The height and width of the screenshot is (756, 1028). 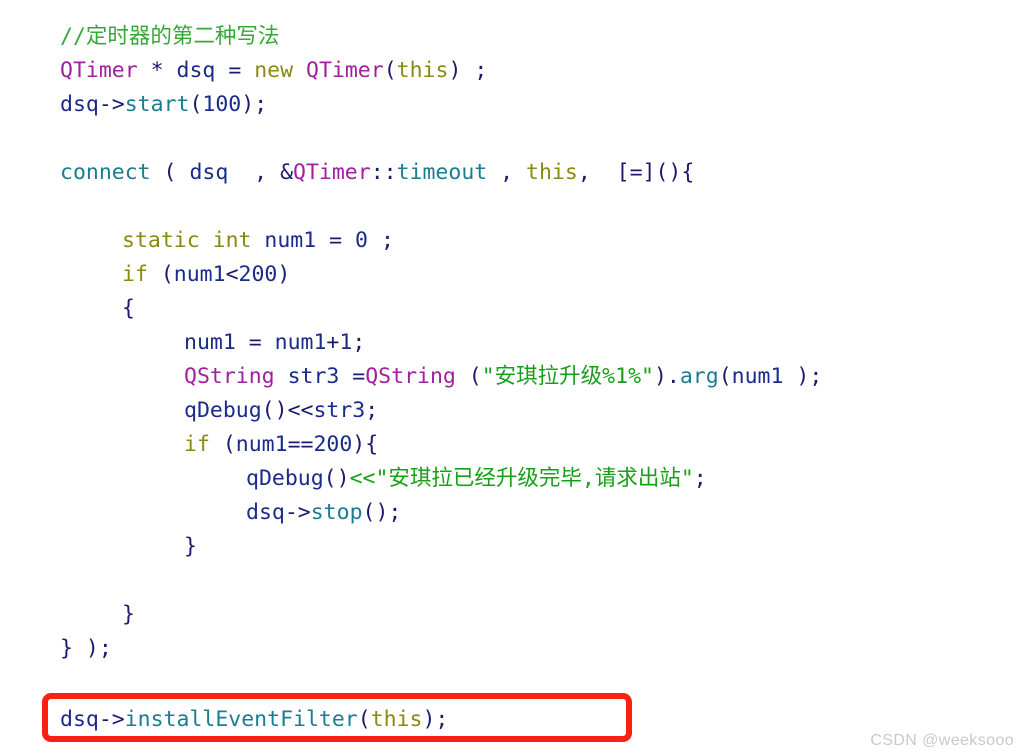 I want to click on code-token: } );, so click(x=86, y=648).